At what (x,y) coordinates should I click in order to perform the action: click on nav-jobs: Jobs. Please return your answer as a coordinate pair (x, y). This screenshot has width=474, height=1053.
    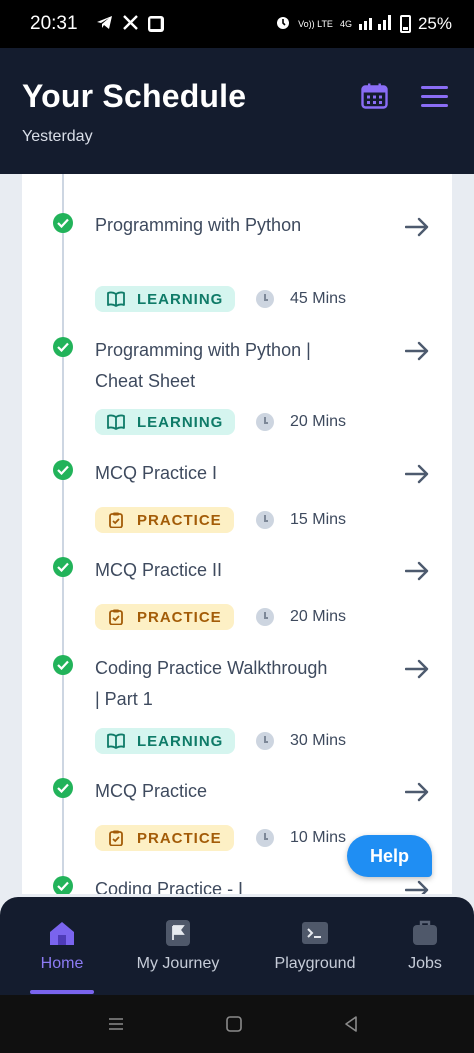
    Looking at the image, I should click on (425, 946).